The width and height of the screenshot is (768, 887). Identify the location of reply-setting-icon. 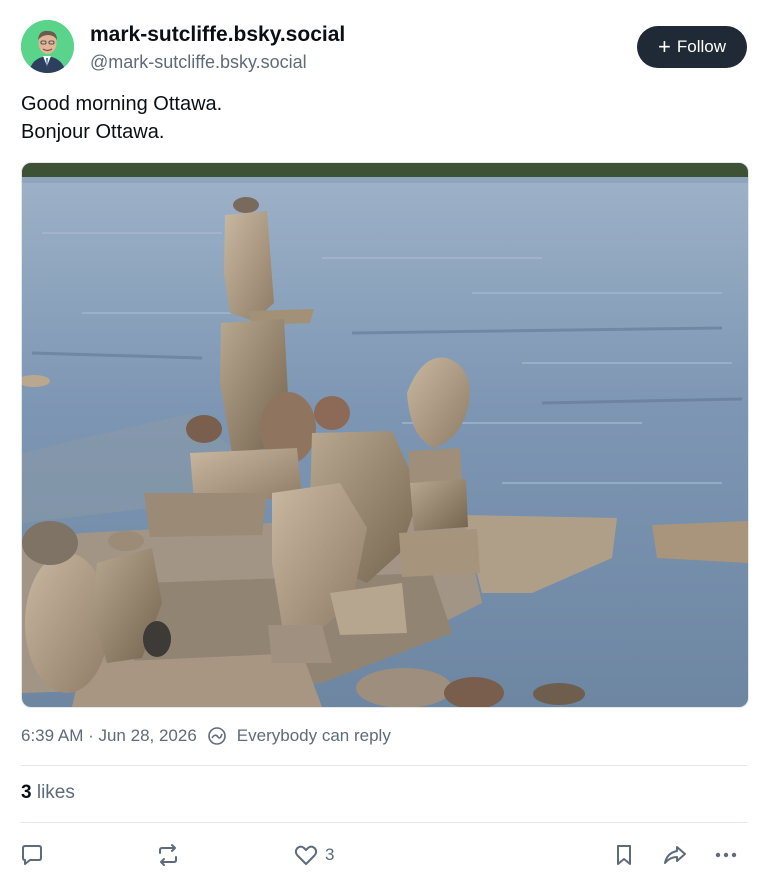
(216, 736).